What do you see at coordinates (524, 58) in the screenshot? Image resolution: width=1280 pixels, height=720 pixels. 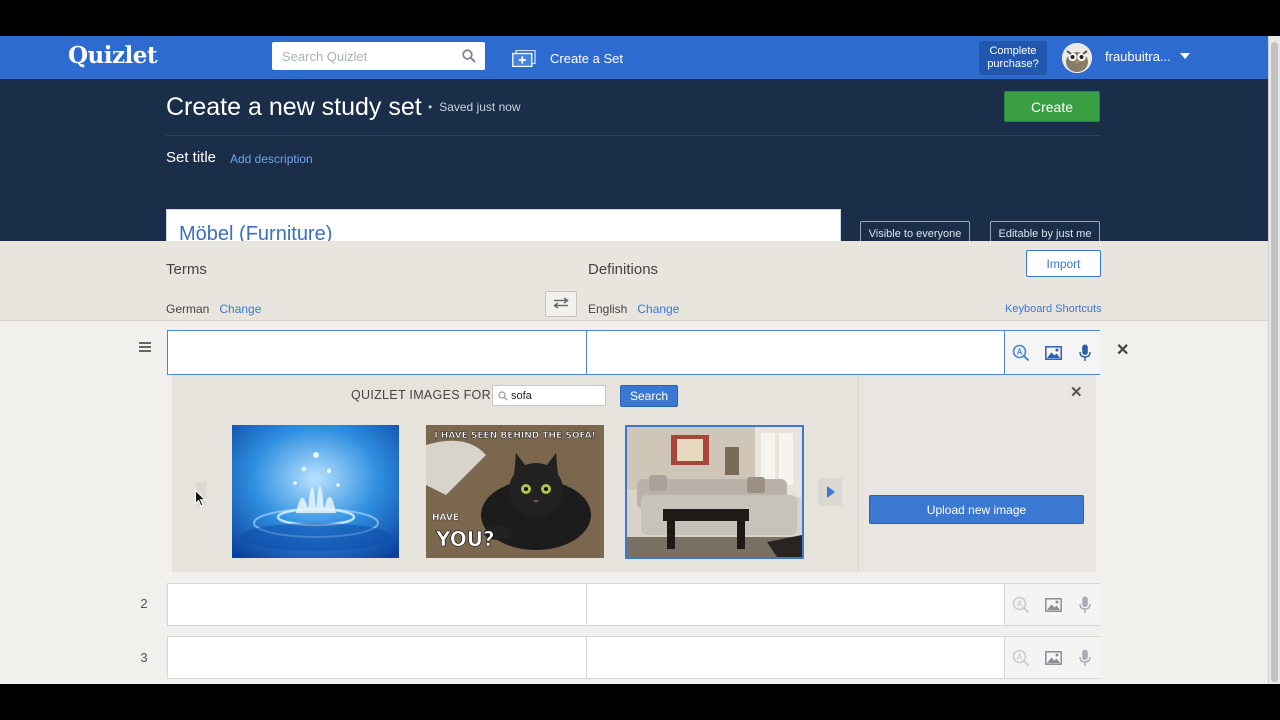 I see `create-set-icon` at bounding box center [524, 58].